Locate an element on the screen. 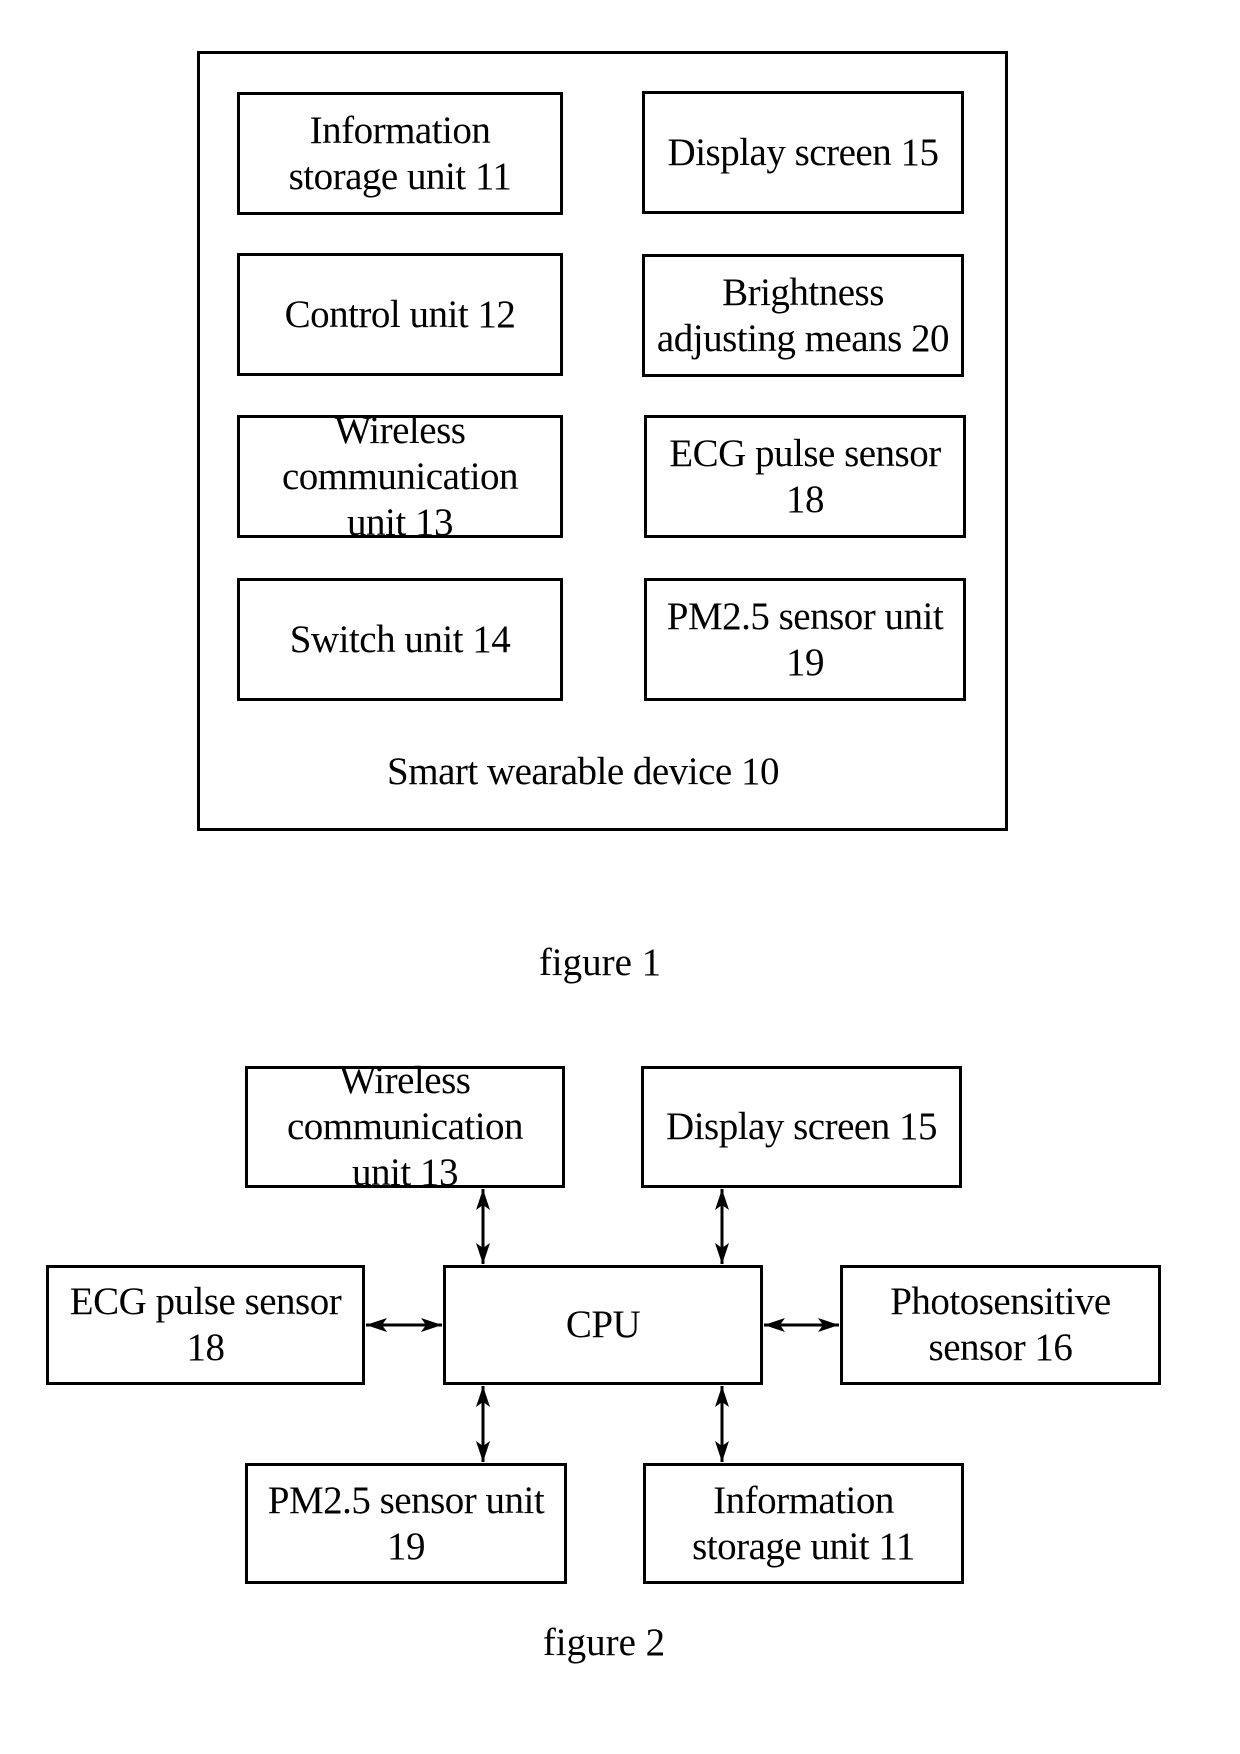 This screenshot has width=1240, height=1754. fig1-switch-unit: Switch unit 14 is located at coordinates (400, 639).